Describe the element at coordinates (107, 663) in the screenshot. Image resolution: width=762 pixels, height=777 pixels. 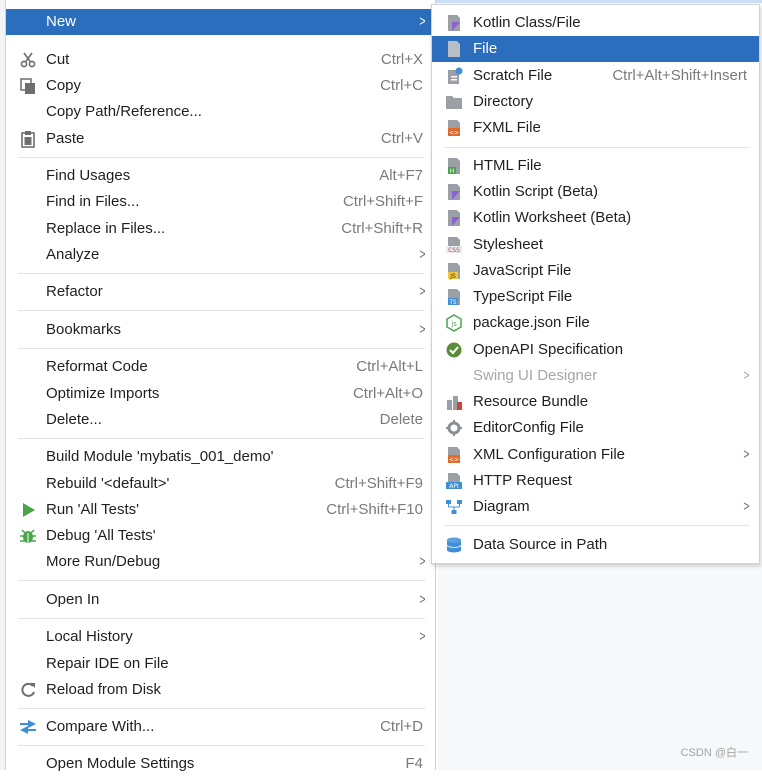
I see `menu-item-label: Repair IDE on File` at that location.